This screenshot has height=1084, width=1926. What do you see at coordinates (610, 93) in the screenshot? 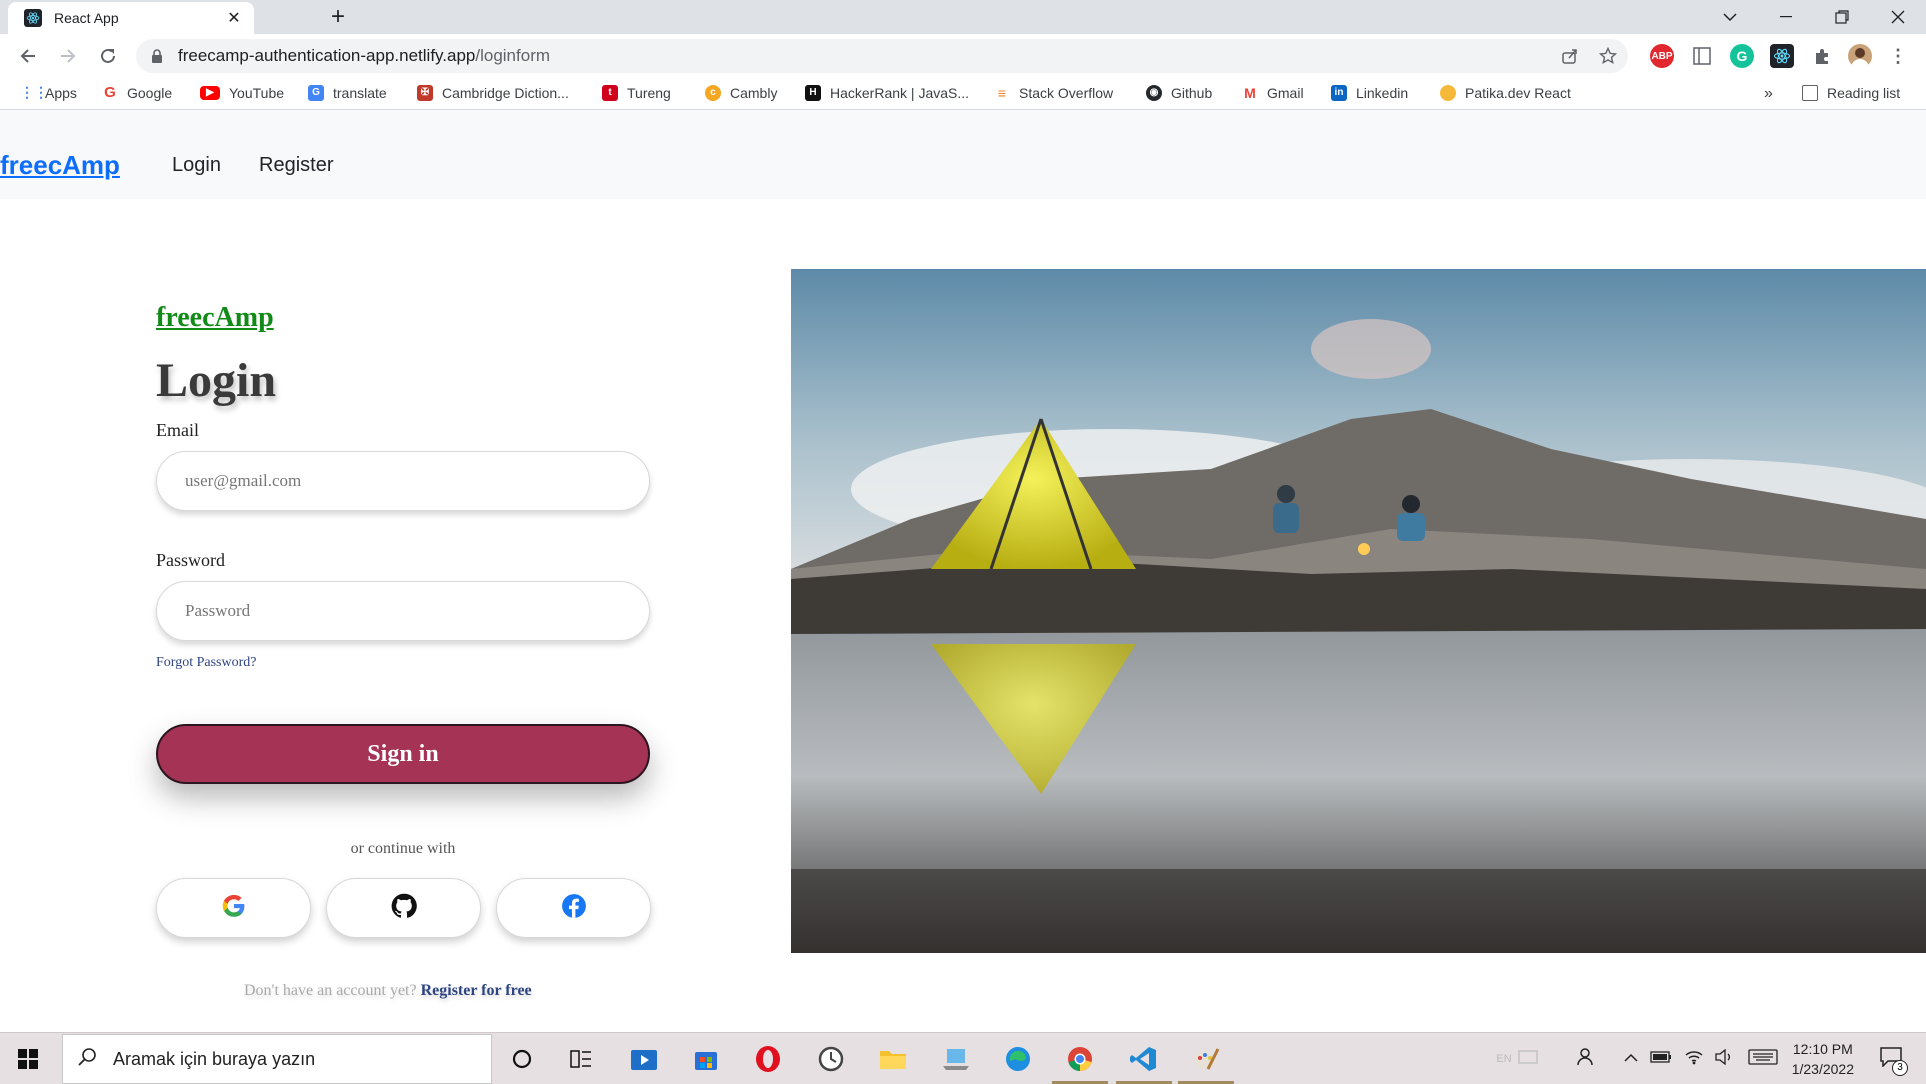
I see `tureng-icon: t` at bounding box center [610, 93].